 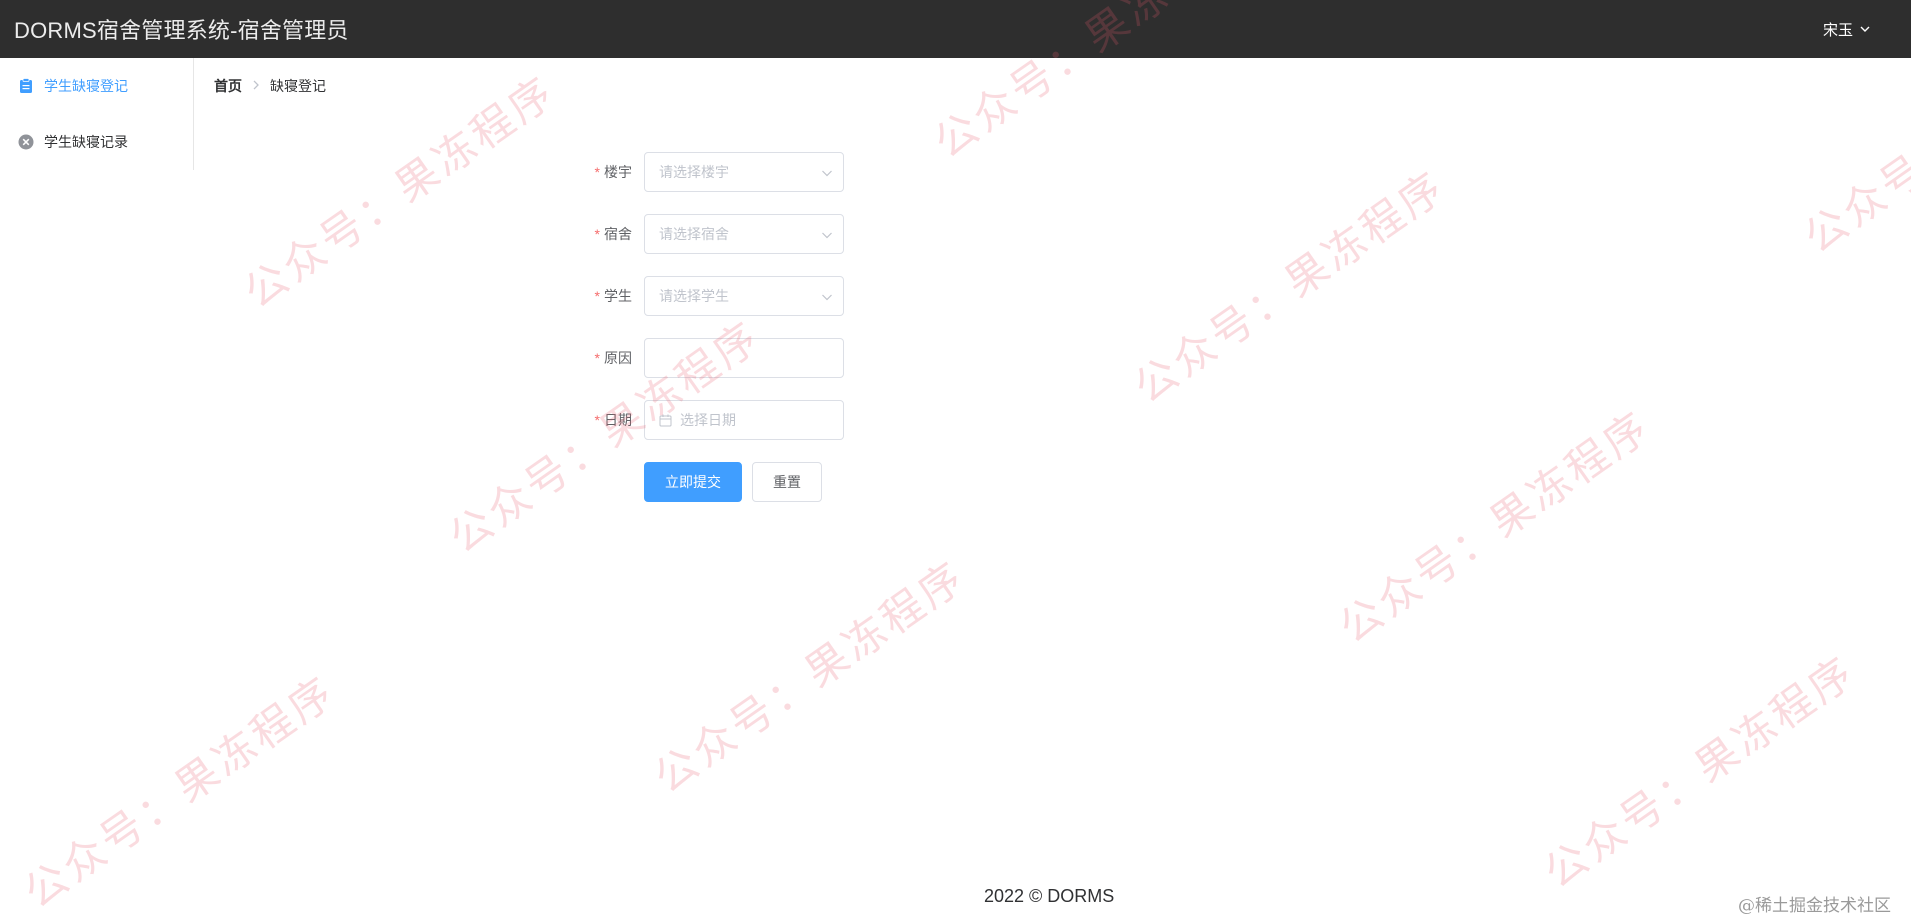 I want to click on dorm-label: * 宿舍, so click(x=613, y=234).